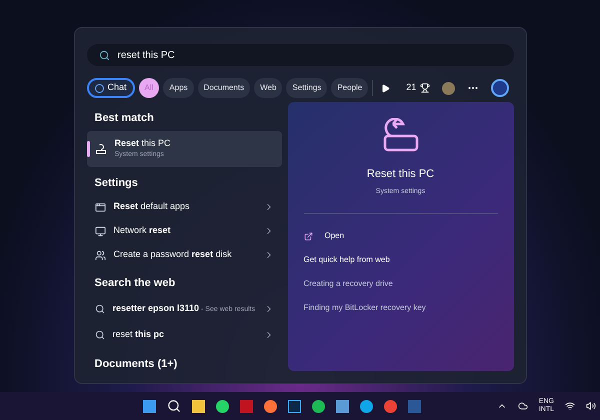  Describe the element at coordinates (268, 88) in the screenshot. I see `filter-tab: Web` at that location.